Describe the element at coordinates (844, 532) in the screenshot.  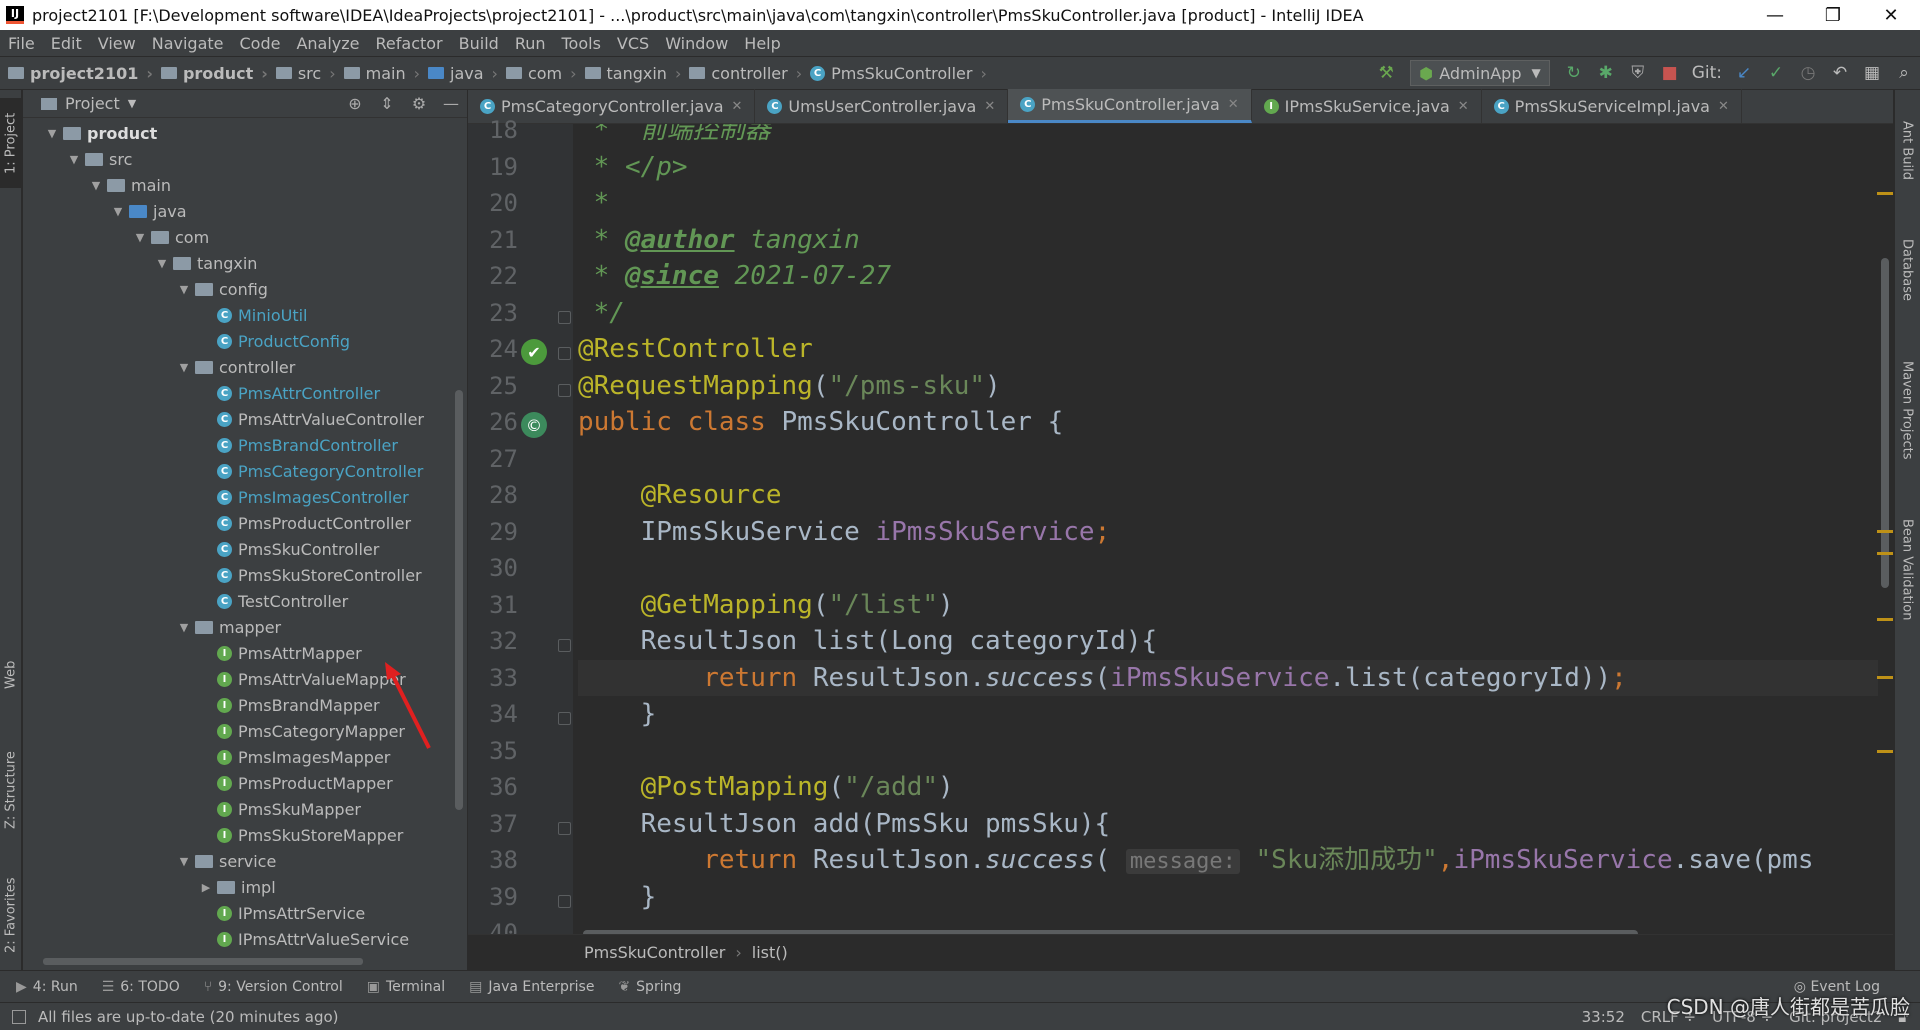
I see `code-line: IPmsSkuService iPmsSkuService;` at that location.